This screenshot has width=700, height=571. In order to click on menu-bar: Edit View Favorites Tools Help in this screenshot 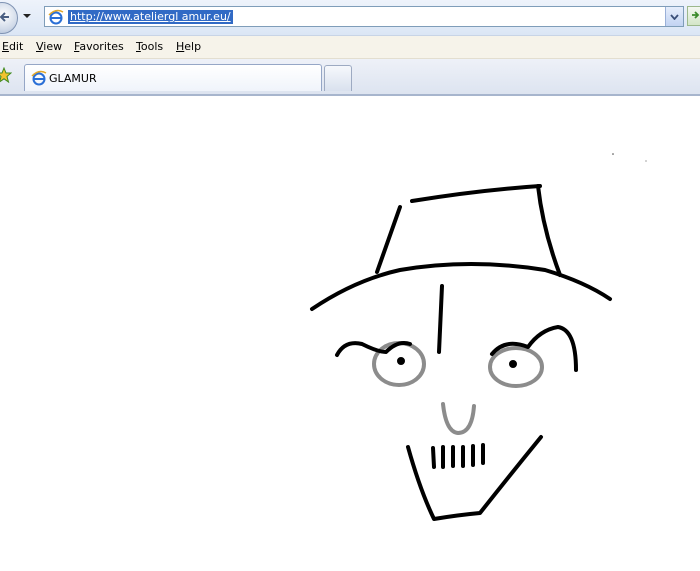, I will do `click(350, 47)`.